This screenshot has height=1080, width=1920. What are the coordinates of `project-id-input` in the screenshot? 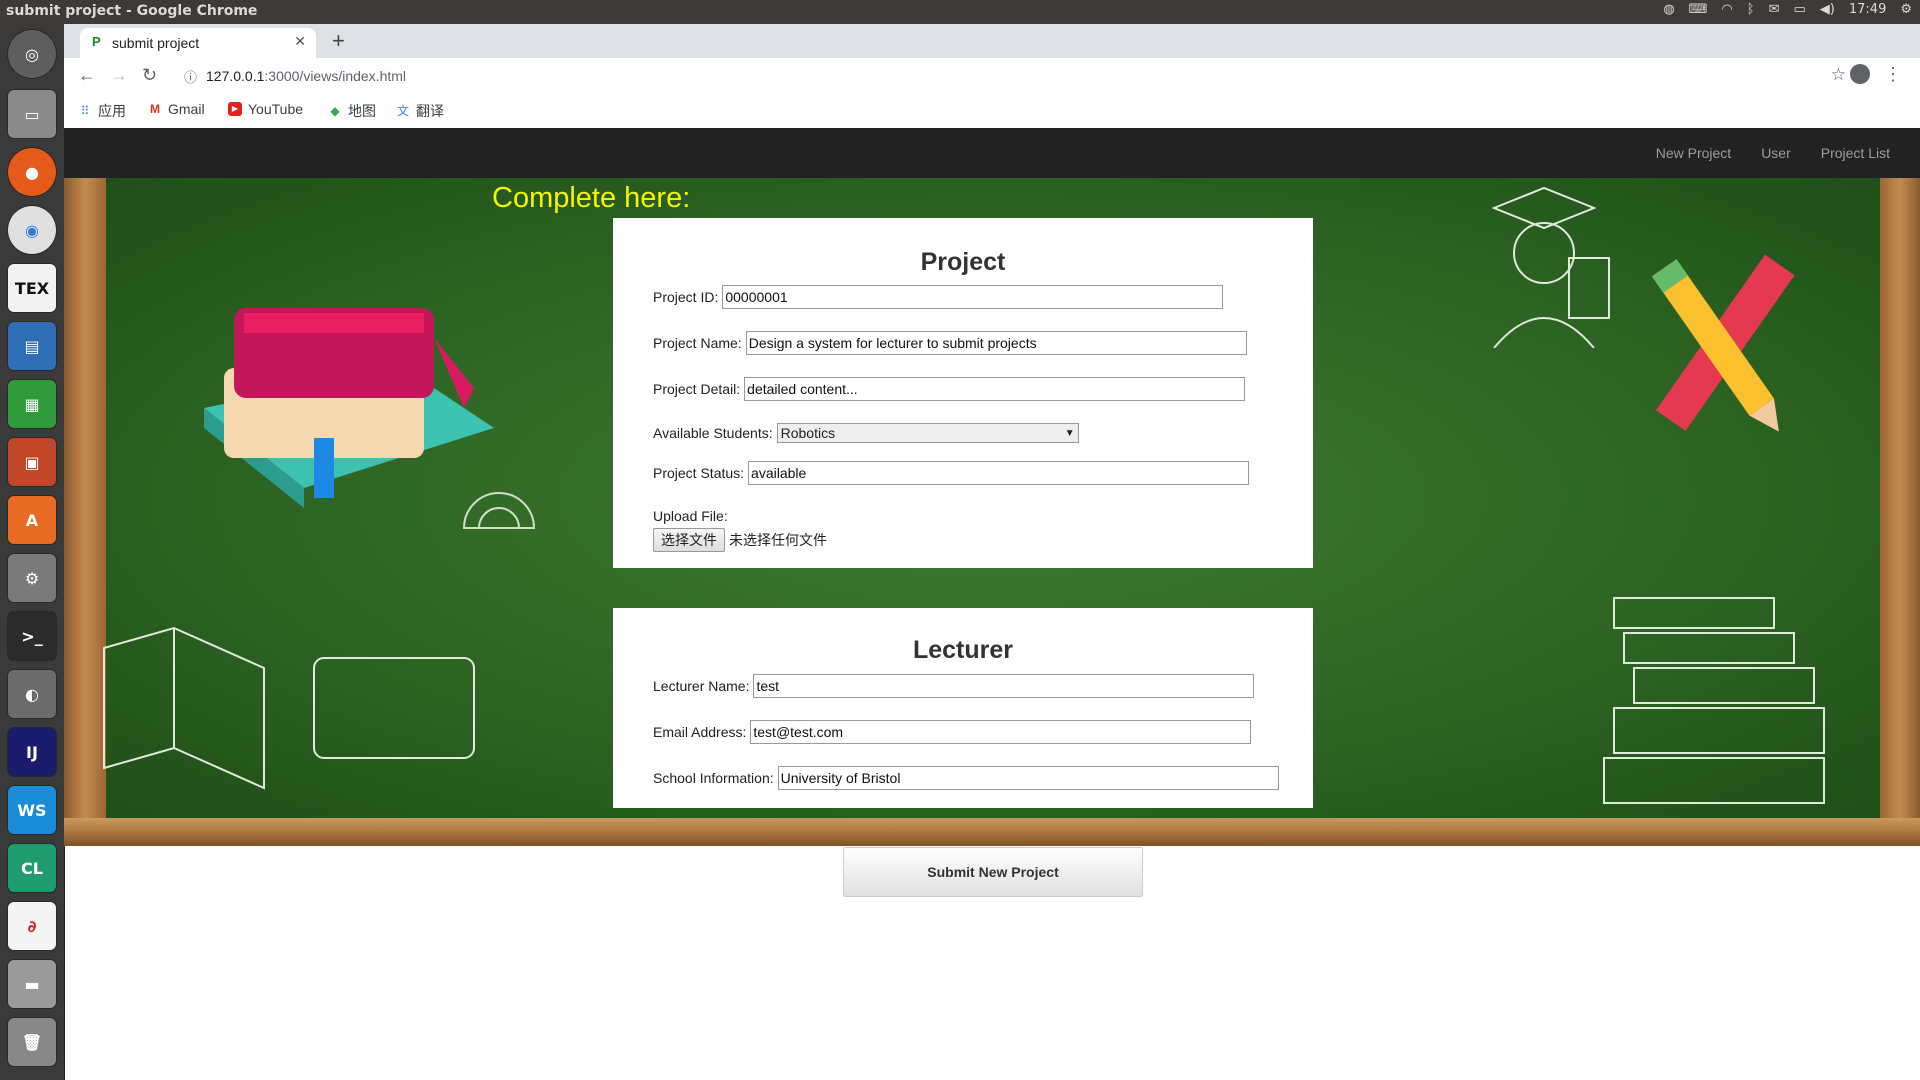 It's located at (973, 297).